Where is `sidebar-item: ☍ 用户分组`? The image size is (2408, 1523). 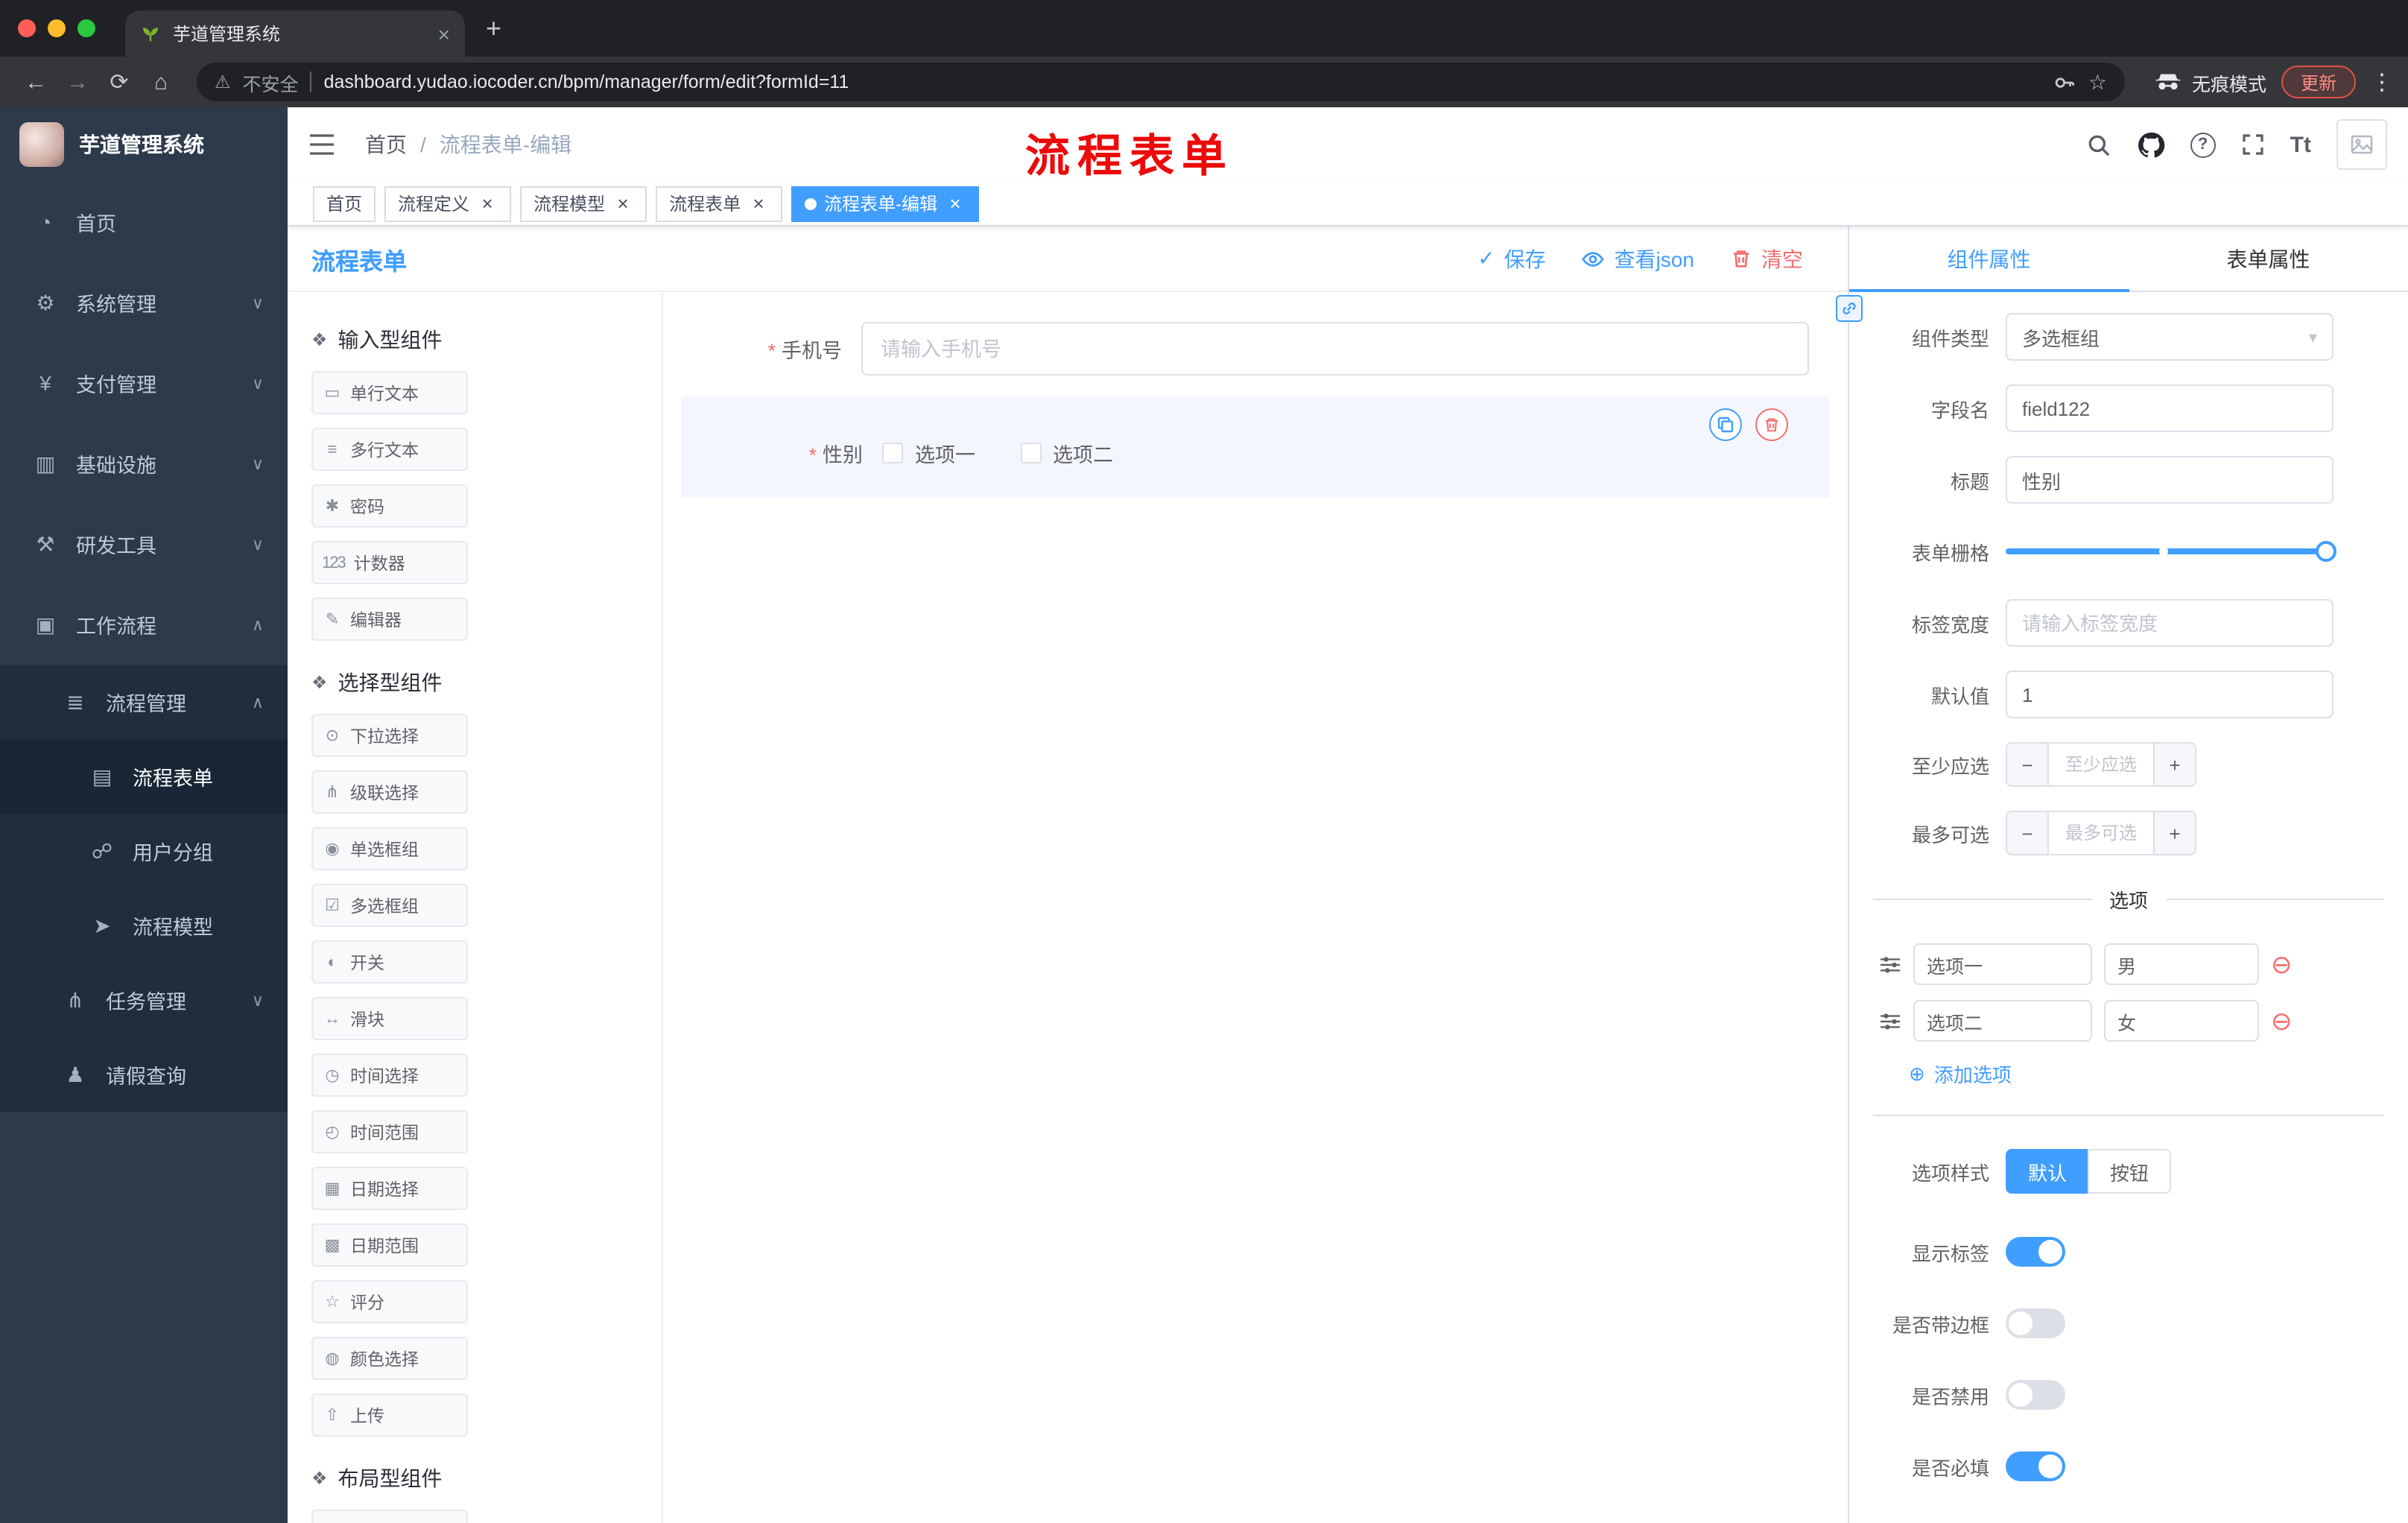
sidebar-item: ☍ 用户分组 is located at coordinates (144, 851).